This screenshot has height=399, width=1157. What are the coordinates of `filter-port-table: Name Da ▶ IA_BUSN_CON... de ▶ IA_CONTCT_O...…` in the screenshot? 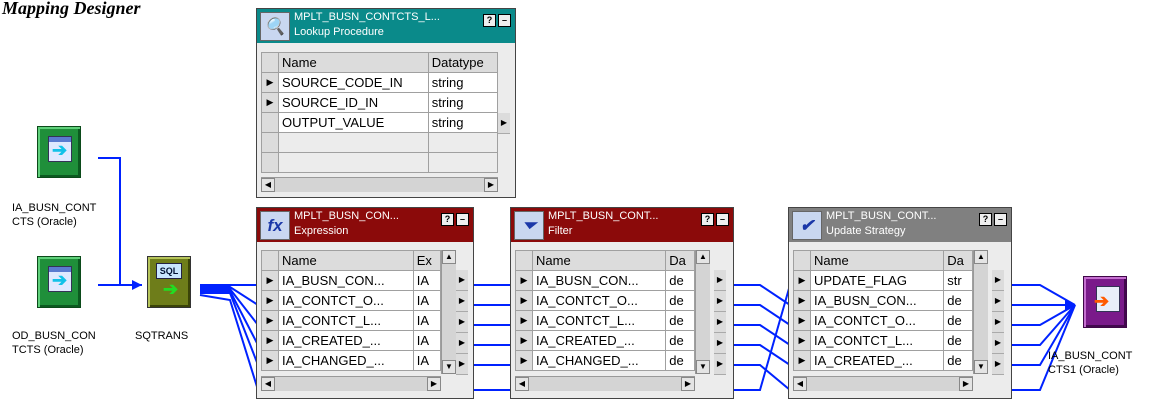 It's located at (605, 310).